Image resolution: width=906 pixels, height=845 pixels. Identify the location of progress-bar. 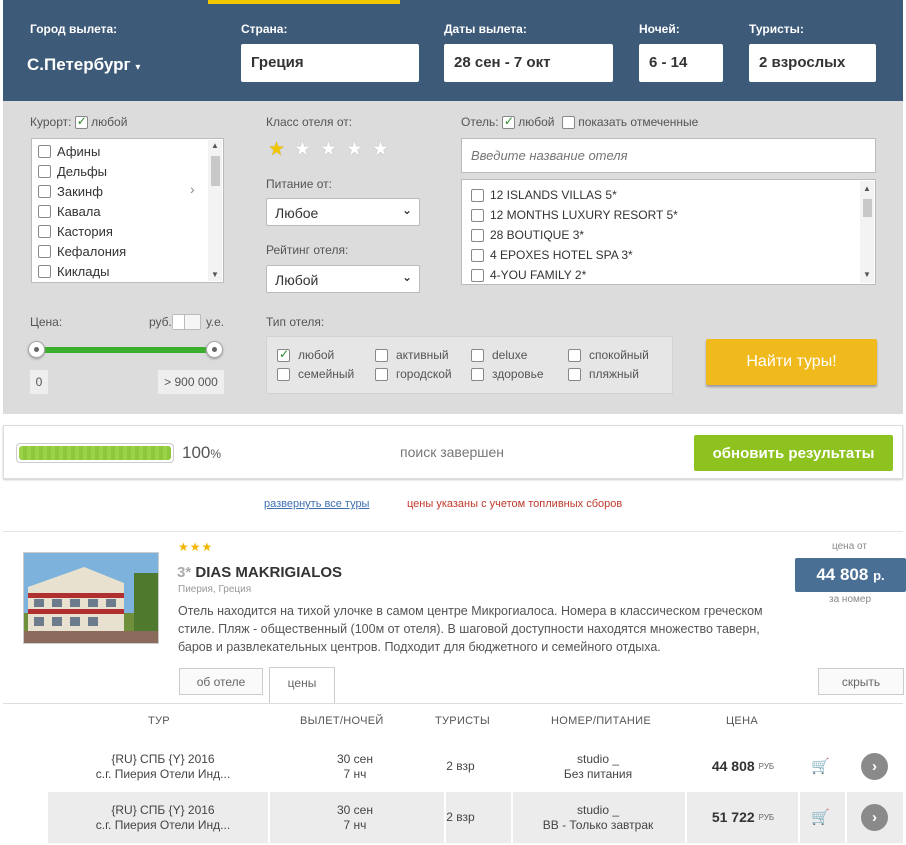
(95, 453).